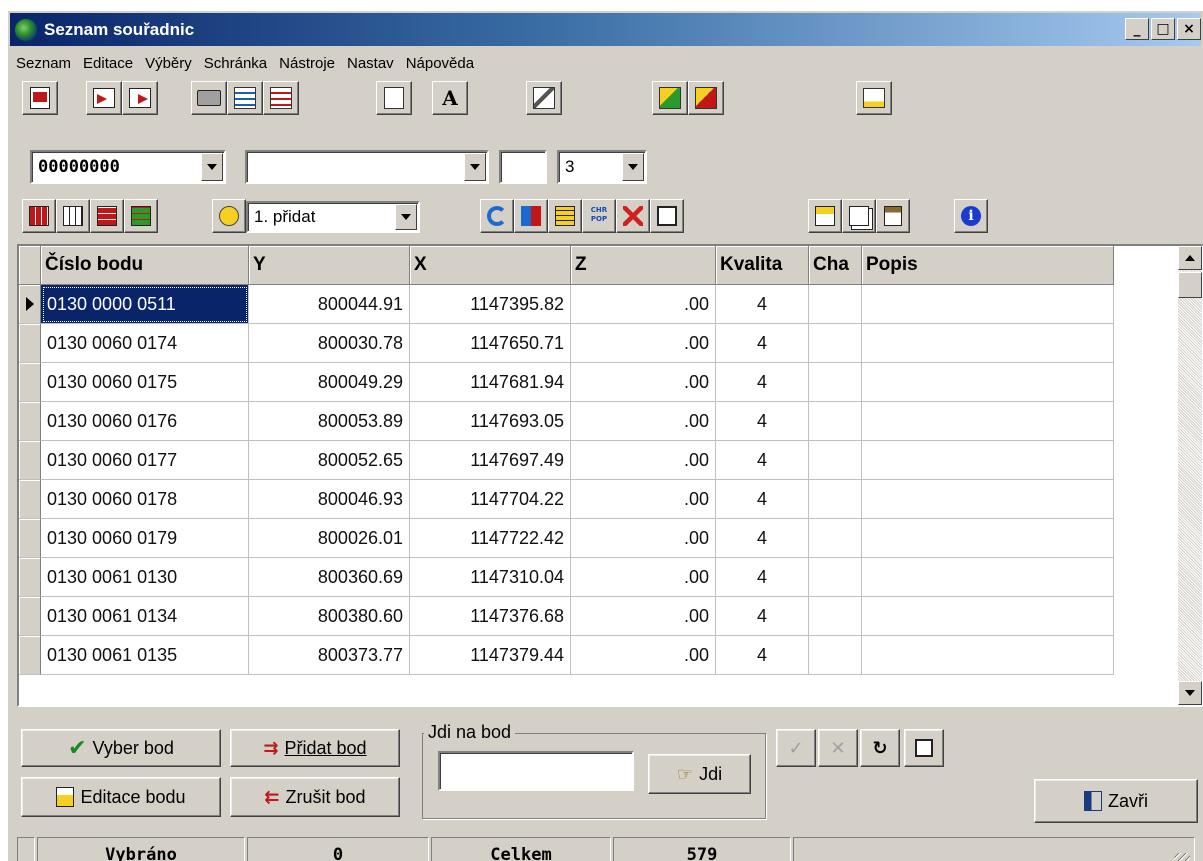  What do you see at coordinates (1189, 29) in the screenshot?
I see `close-button: ×` at bounding box center [1189, 29].